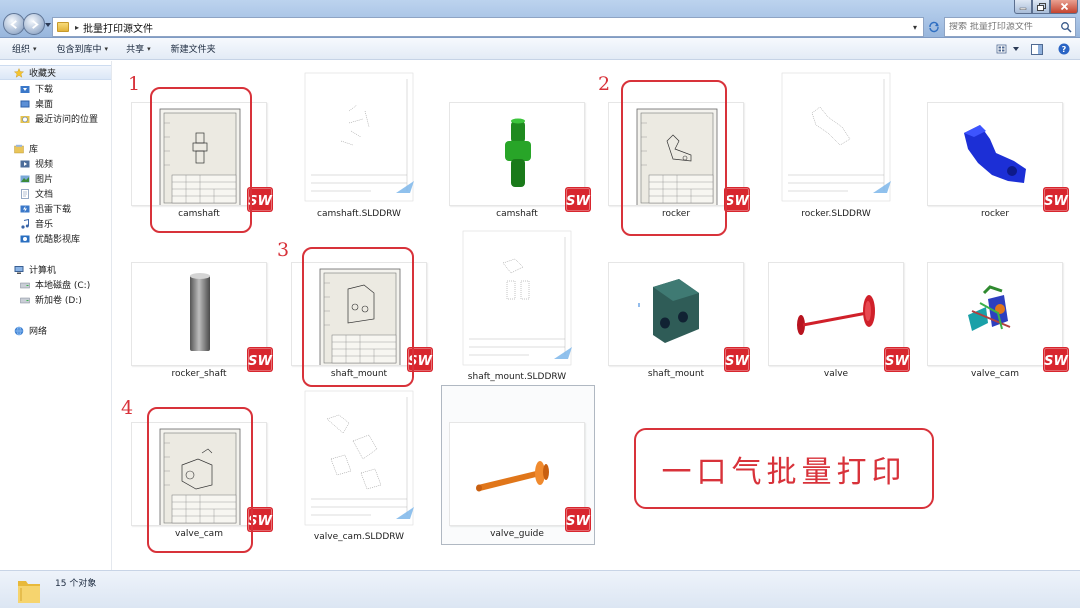  I want to click on close-icon, so click(1064, 6).